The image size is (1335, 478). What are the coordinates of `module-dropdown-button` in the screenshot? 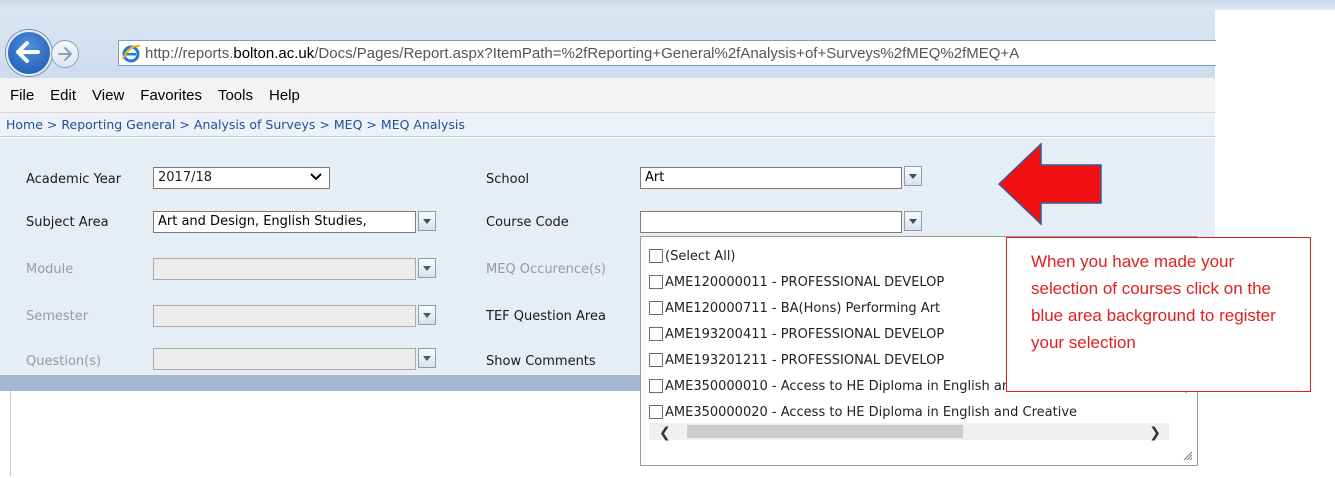 It's located at (427, 268).